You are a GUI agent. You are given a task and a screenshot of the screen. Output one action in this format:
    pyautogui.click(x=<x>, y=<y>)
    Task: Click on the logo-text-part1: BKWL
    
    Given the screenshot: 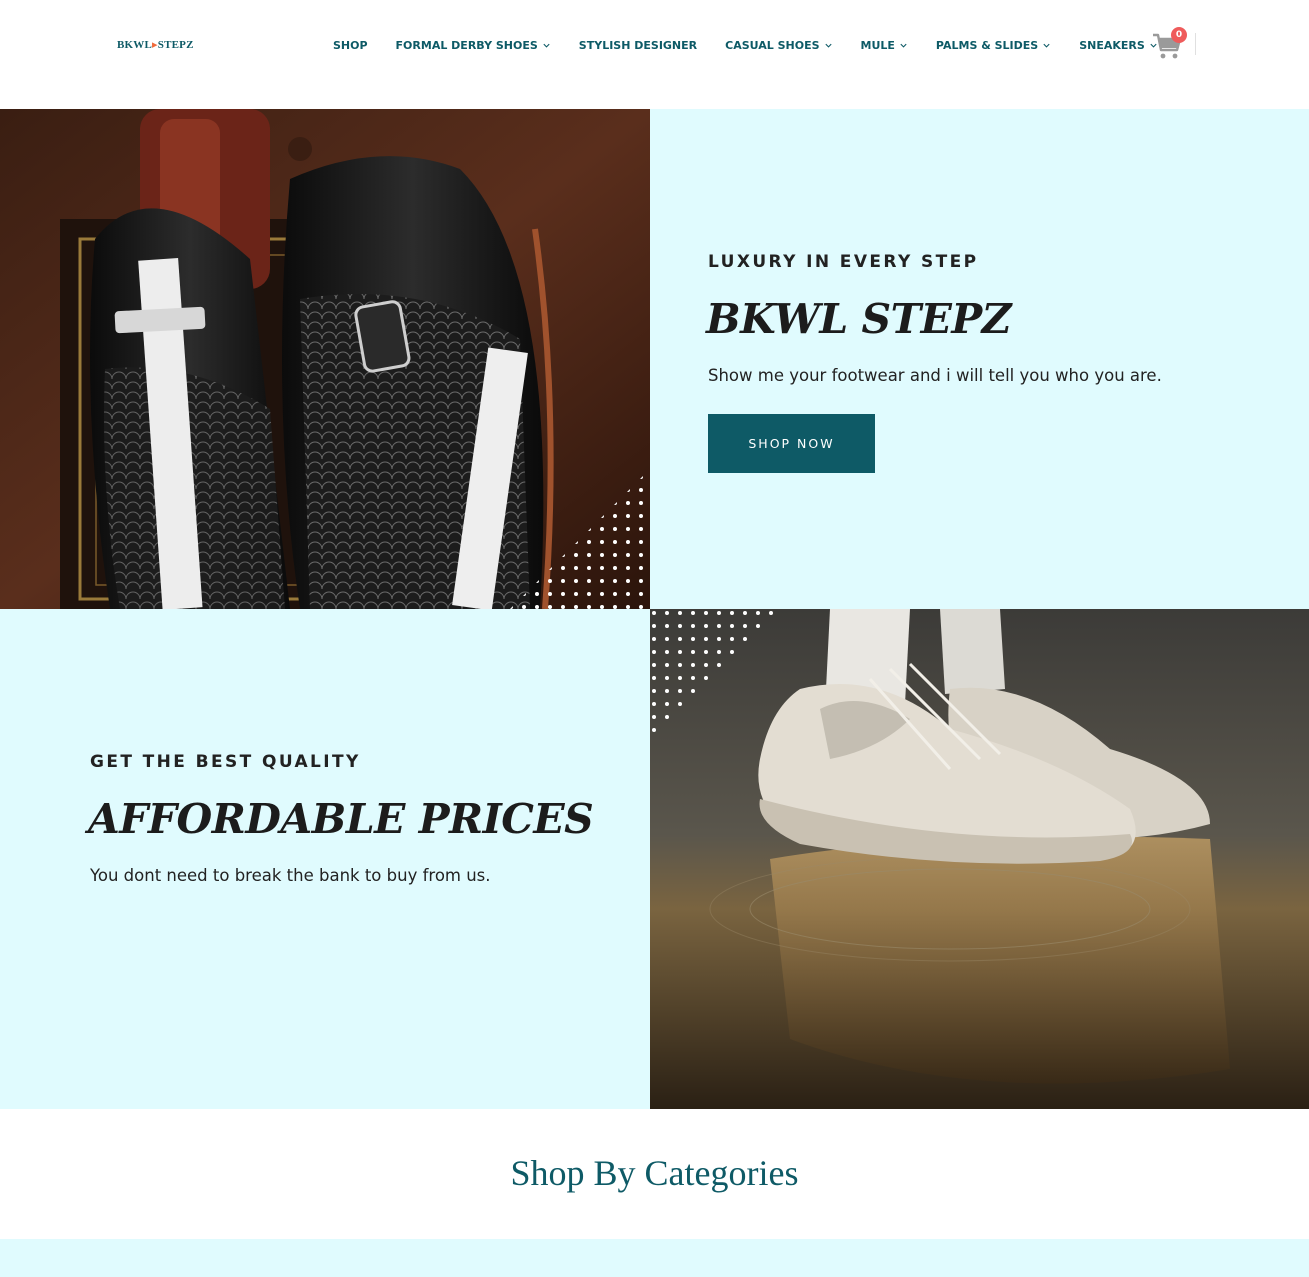 What is the action you would take?
    pyautogui.click(x=135, y=45)
    